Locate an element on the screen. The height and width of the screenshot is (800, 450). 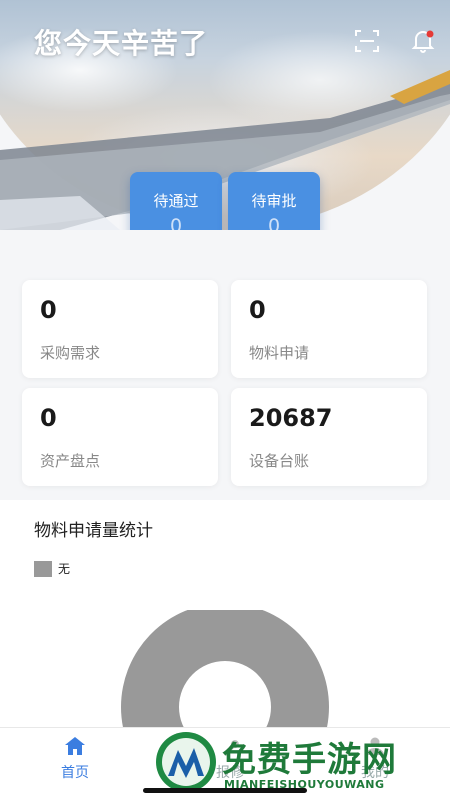
pending-pass-count: 0 is located at coordinates (176, 222).